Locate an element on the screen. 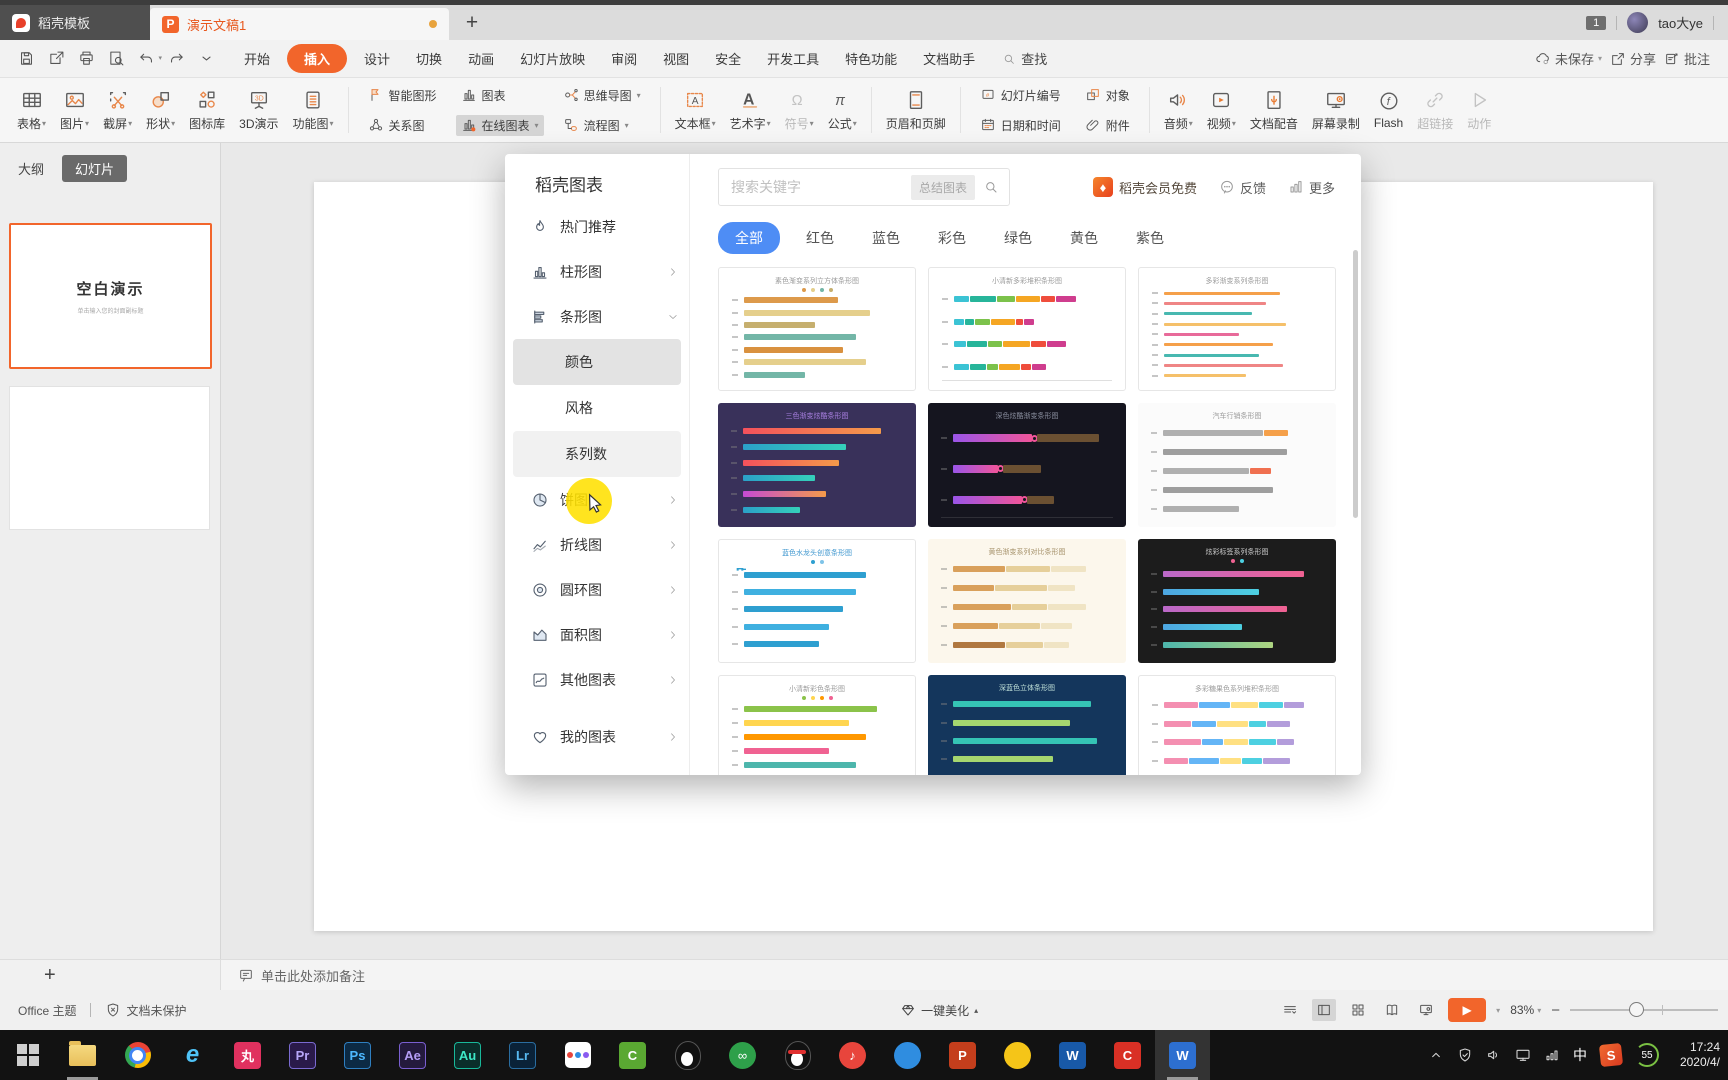  toolbar-截屏-button: 截屏 ▾ is located at coordinates (117, 110).